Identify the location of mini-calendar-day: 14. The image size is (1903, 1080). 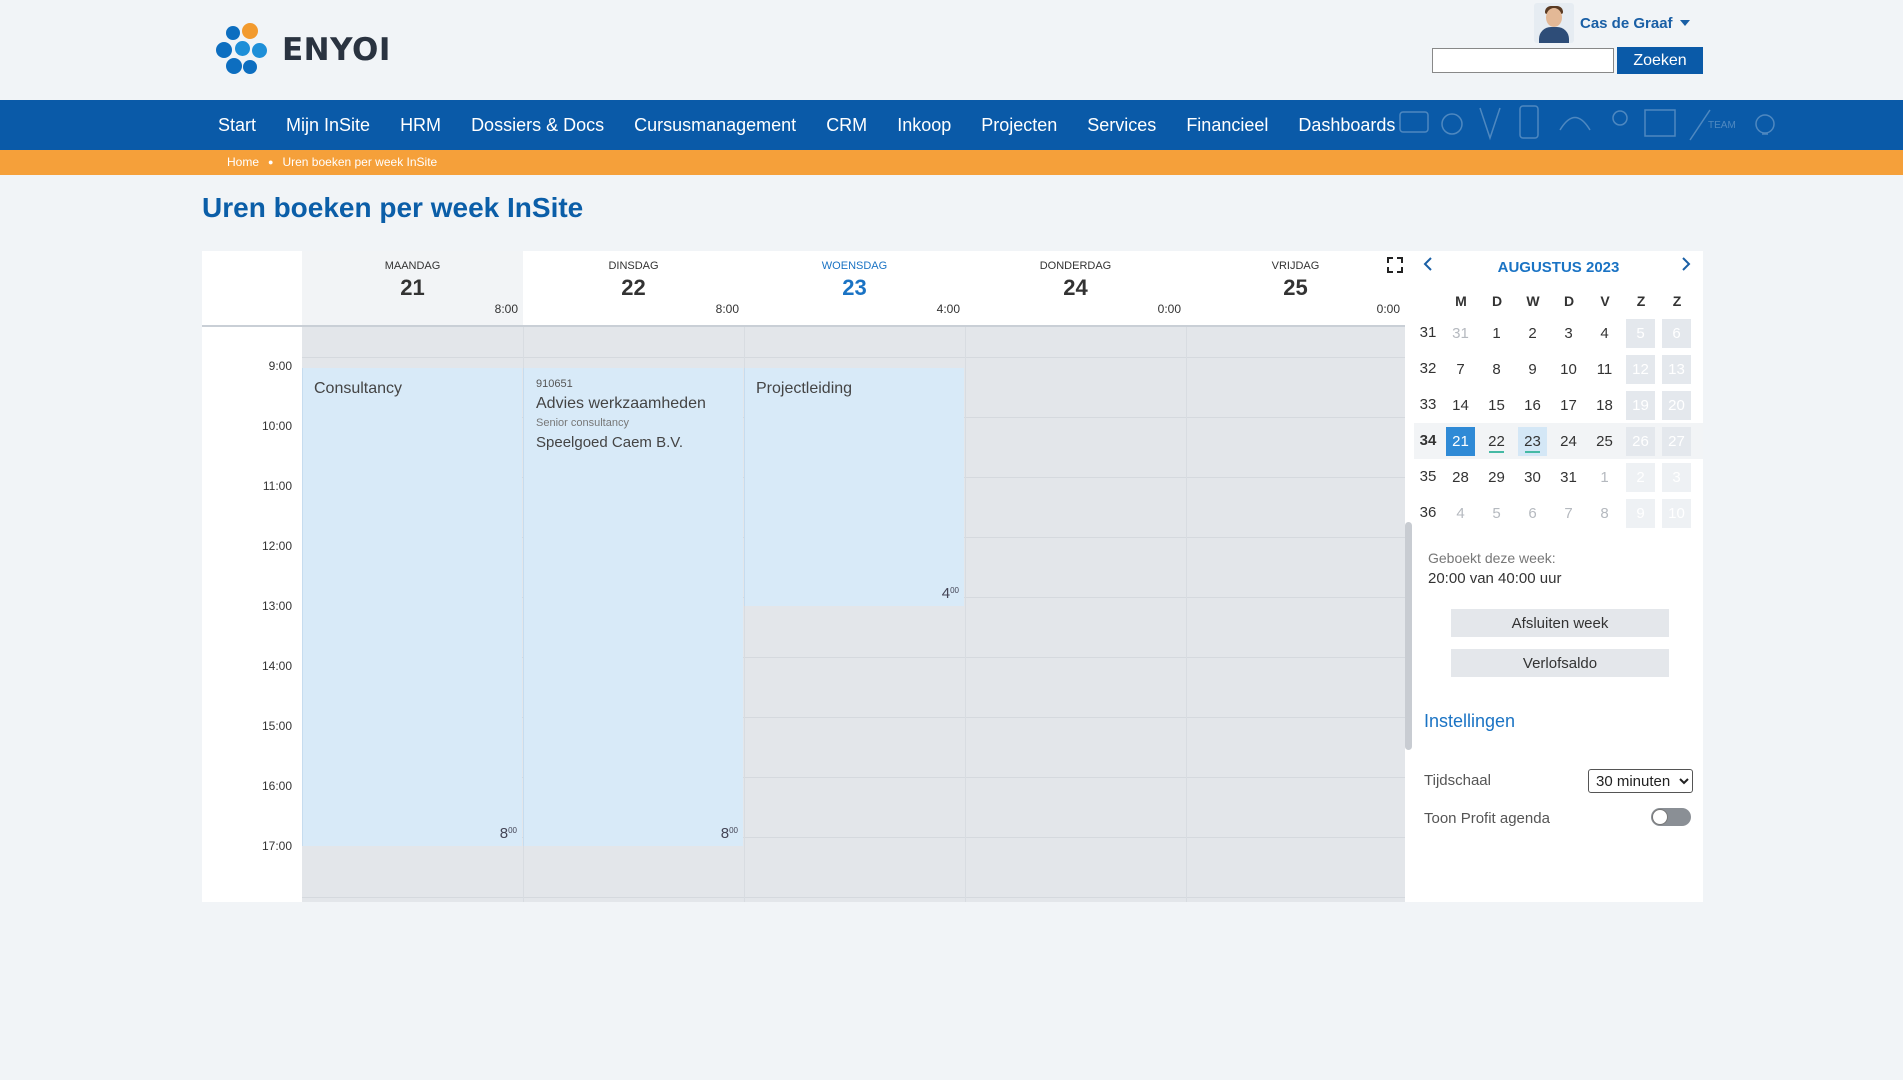
(1460, 405).